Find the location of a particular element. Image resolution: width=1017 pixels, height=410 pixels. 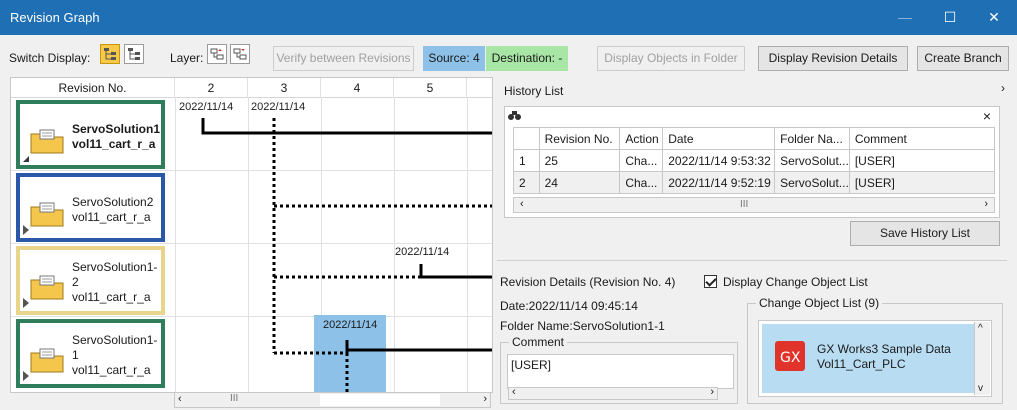

folder-name-text: Folder Name:ServoSolution1-1 is located at coordinates (582, 326).